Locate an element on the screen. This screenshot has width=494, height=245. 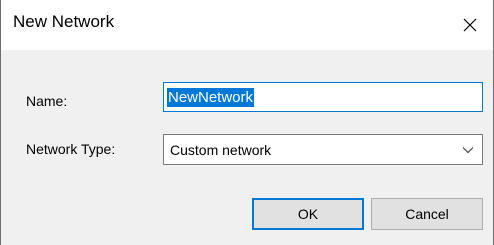
network-type-select: Custom network is located at coordinates (323, 149).